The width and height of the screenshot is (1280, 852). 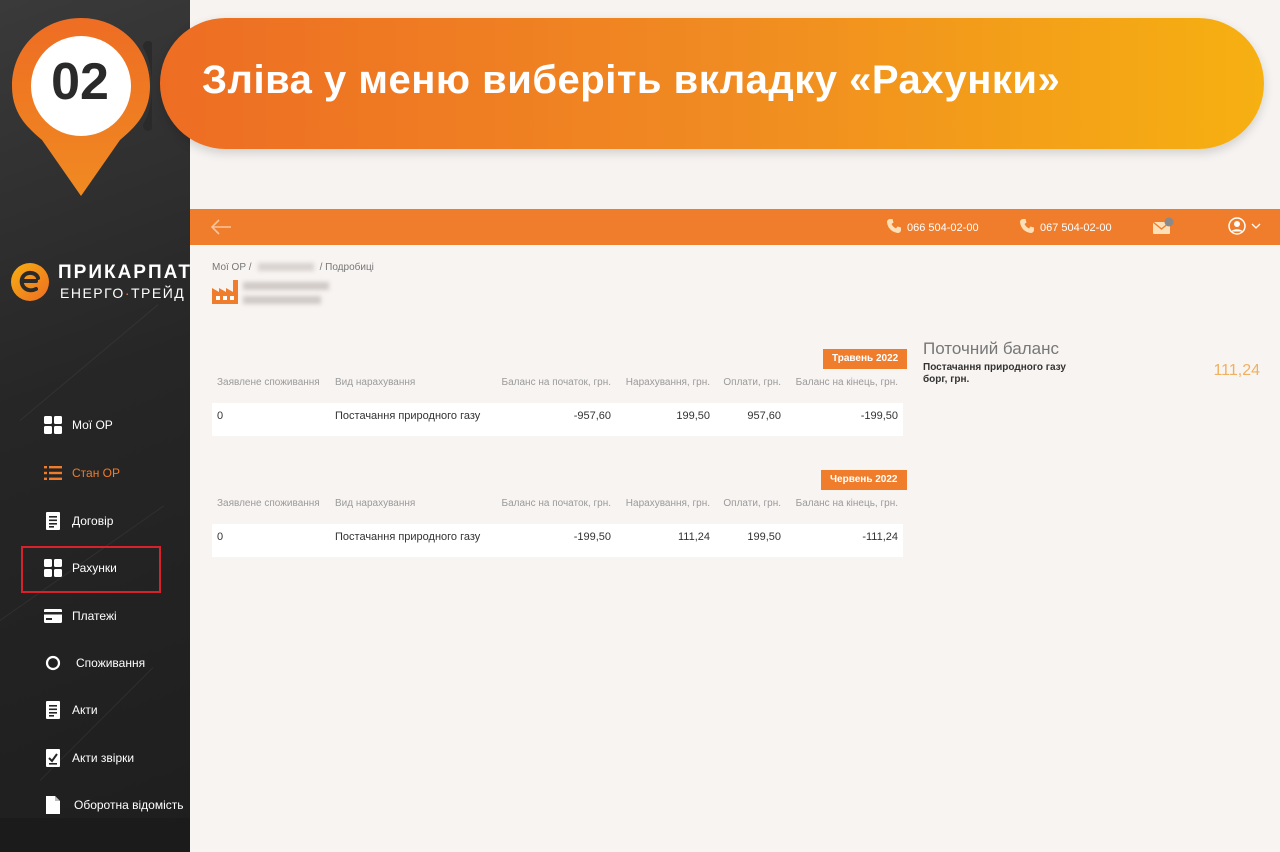 I want to click on sidebar-item-label: Мої ОР, so click(x=92, y=425).